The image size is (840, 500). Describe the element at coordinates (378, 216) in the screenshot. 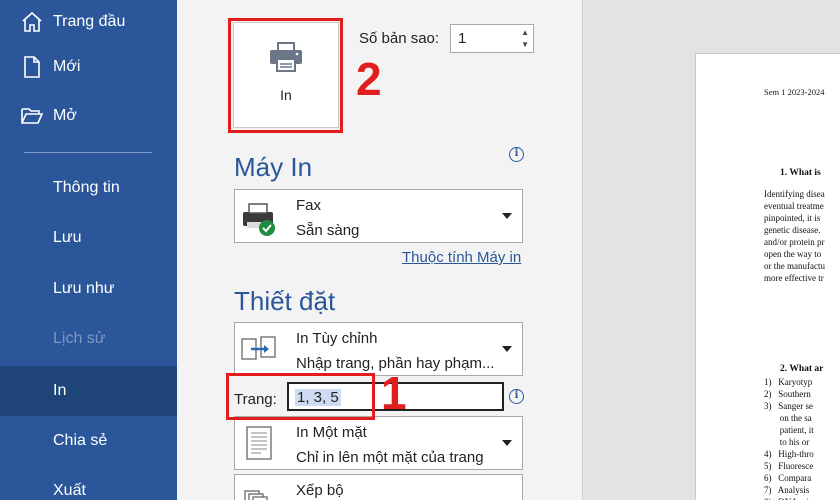

I see `printer-dropdown: Fax Sẵn sàng` at that location.